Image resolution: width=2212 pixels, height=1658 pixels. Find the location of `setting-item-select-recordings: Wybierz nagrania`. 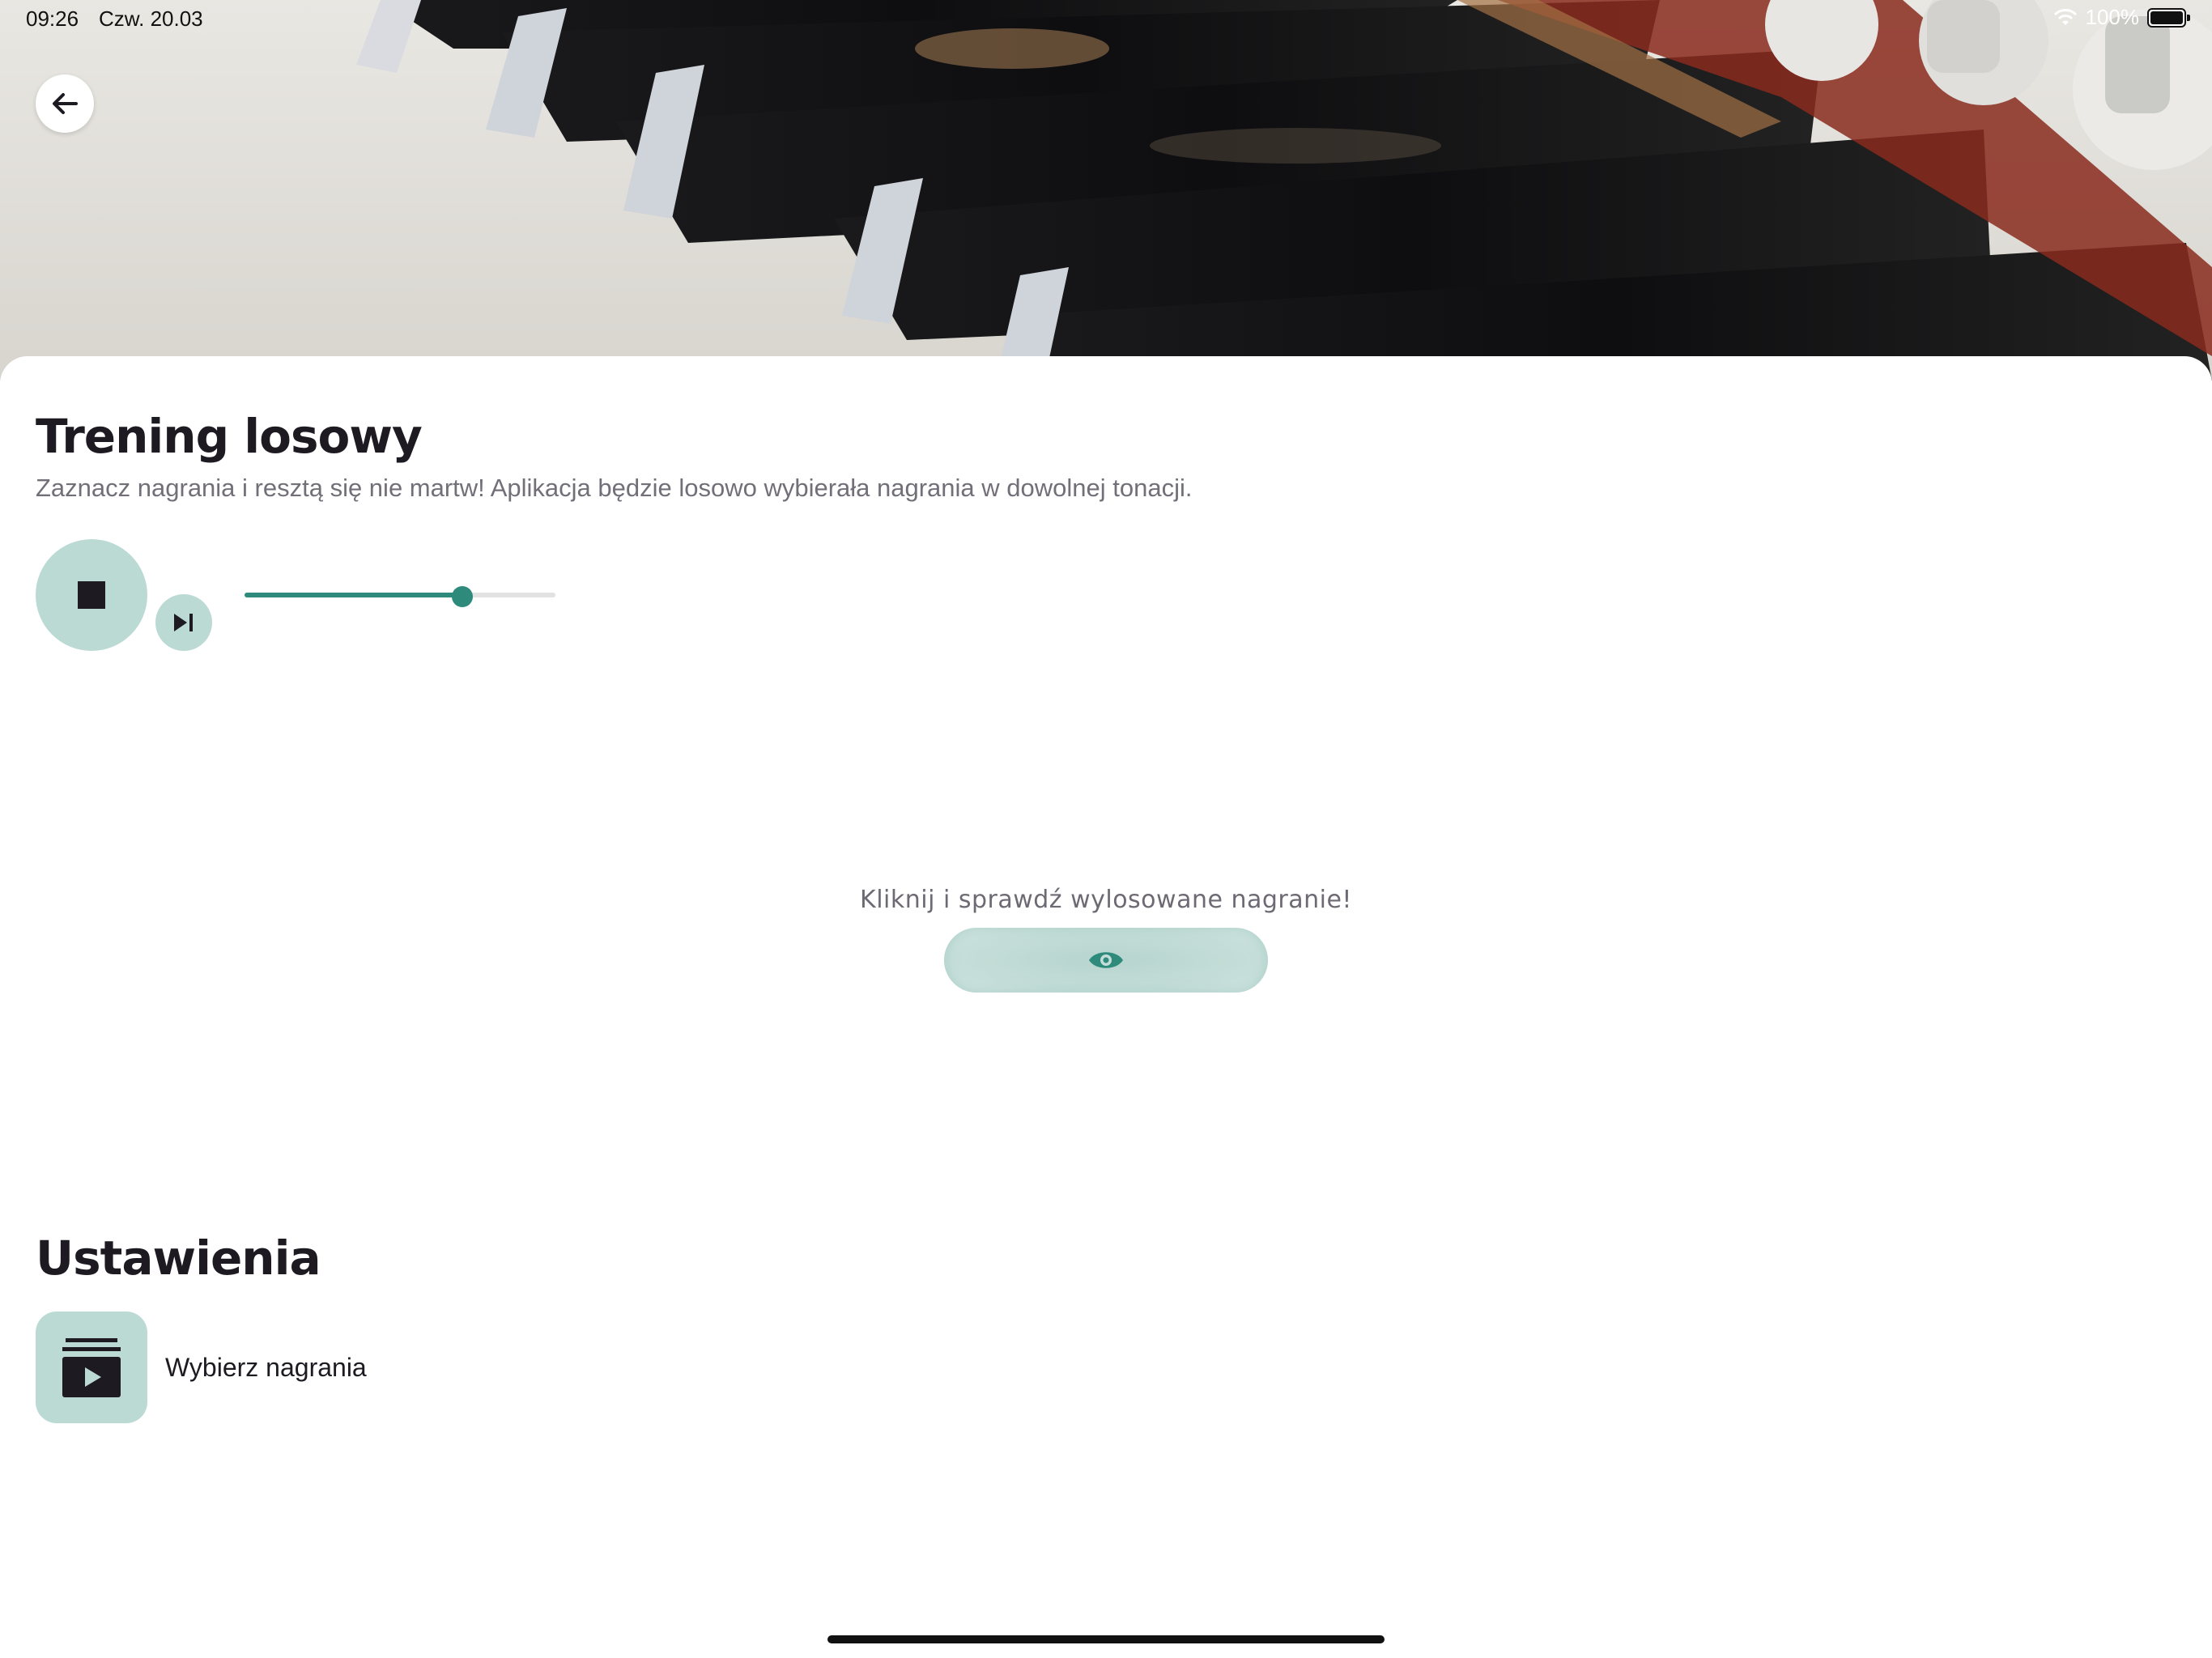

setting-item-select-recordings: Wybierz nagrania is located at coordinates (202, 1367).